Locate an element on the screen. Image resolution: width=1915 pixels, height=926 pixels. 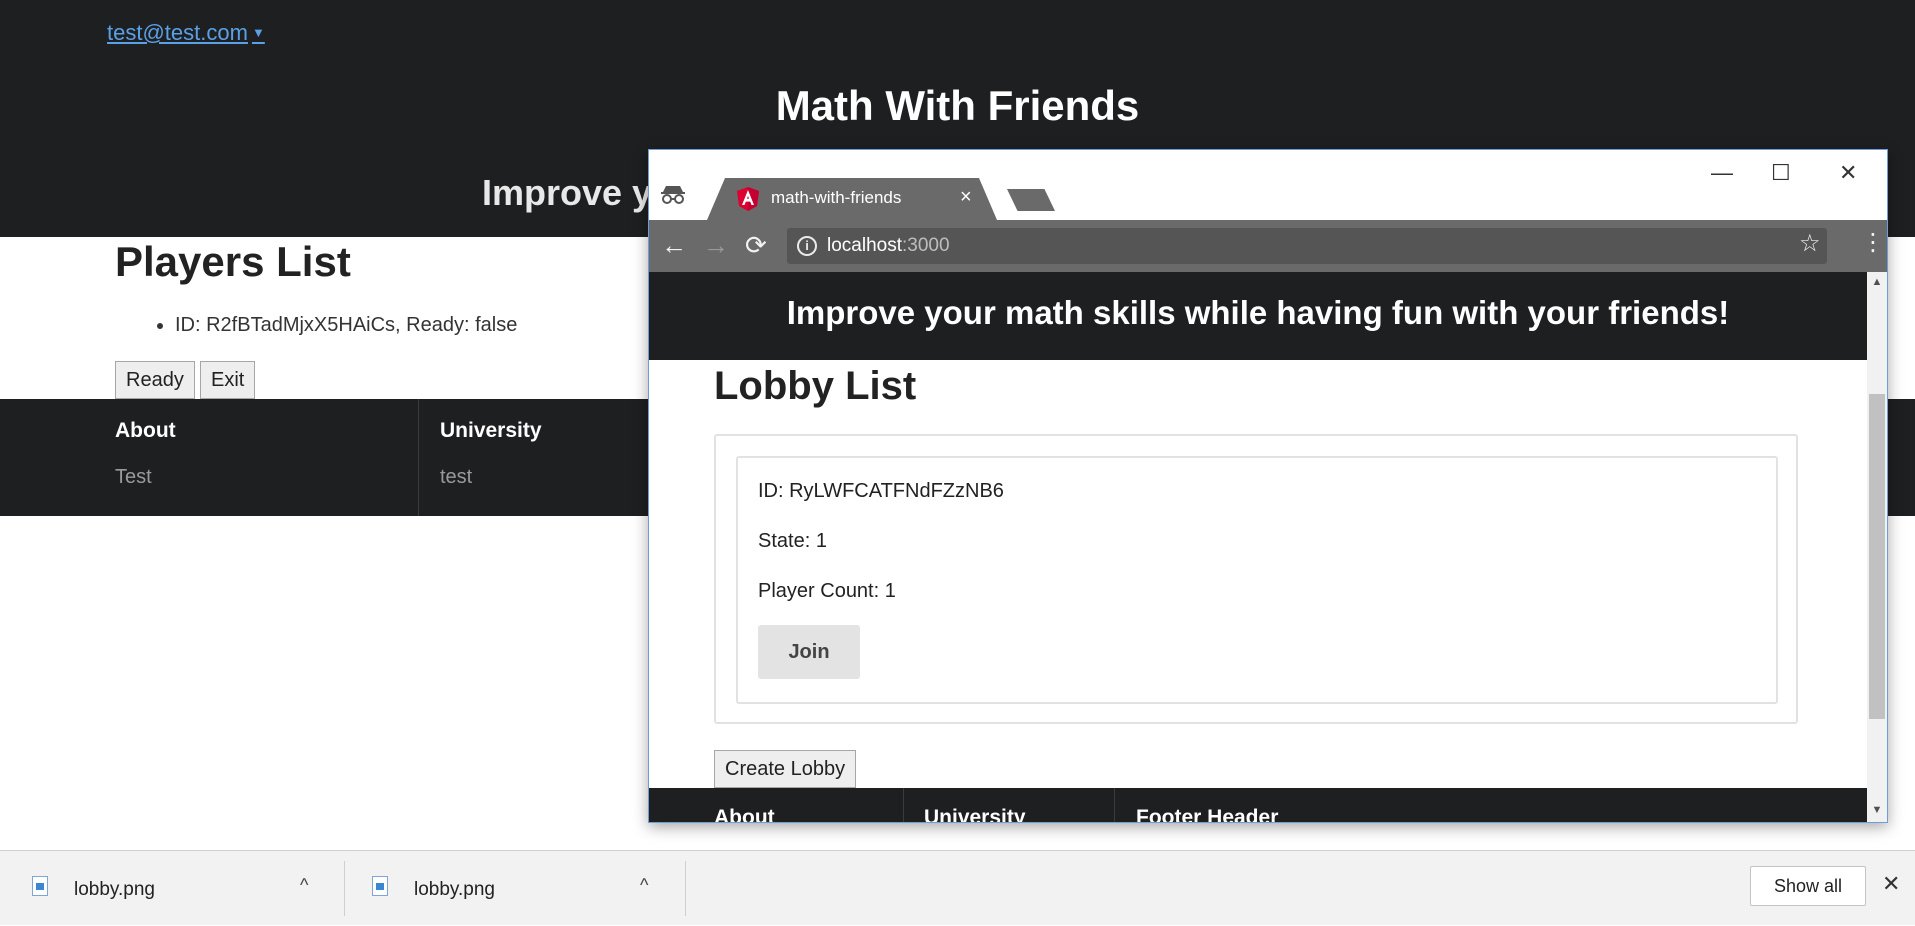
site-title: Math With Friends is located at coordinates (957, 105).